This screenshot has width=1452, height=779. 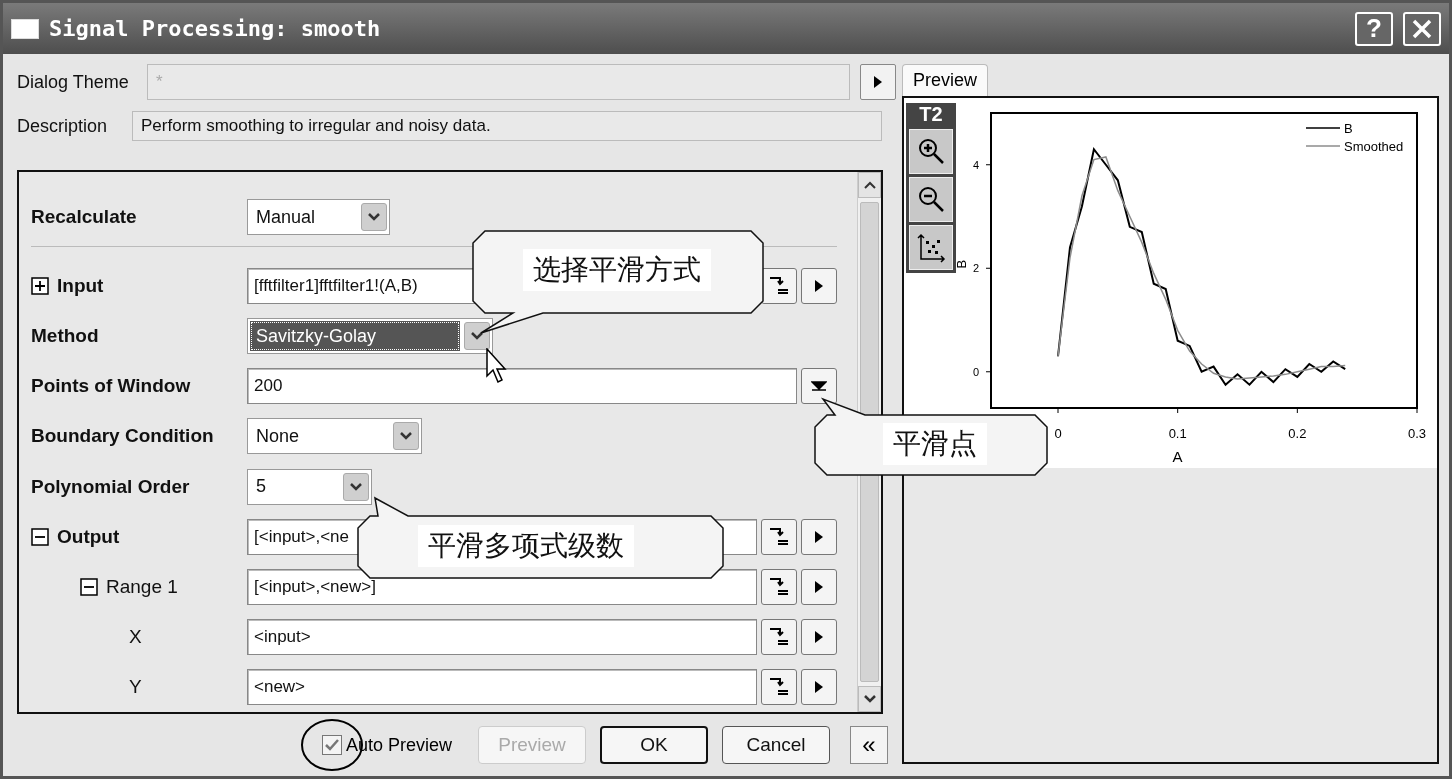 I want to click on field-label: X, so click(x=135, y=636).